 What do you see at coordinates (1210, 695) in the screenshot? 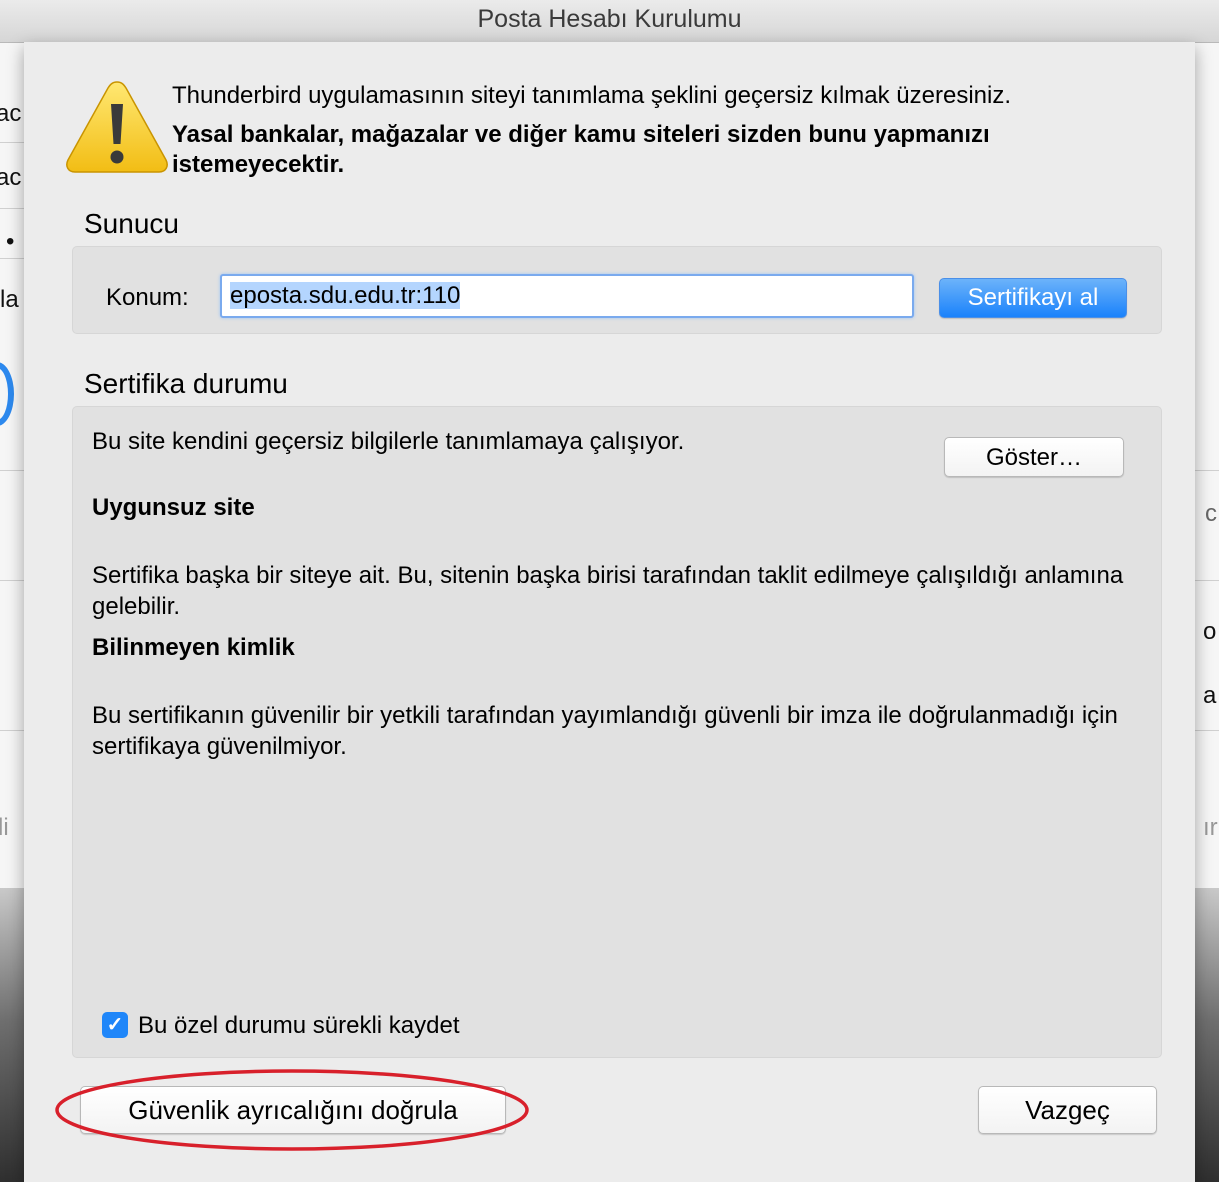
I see `background-text-fragment: a` at bounding box center [1210, 695].